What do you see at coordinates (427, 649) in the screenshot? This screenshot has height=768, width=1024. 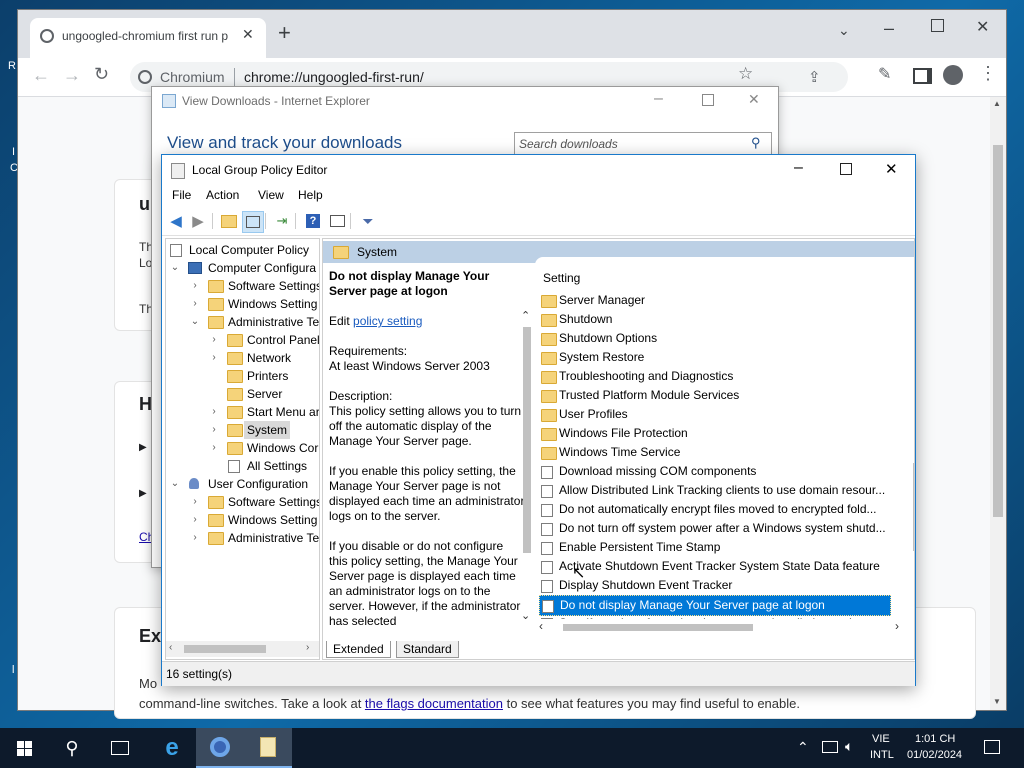 I see `tab-standard: Standard` at bounding box center [427, 649].